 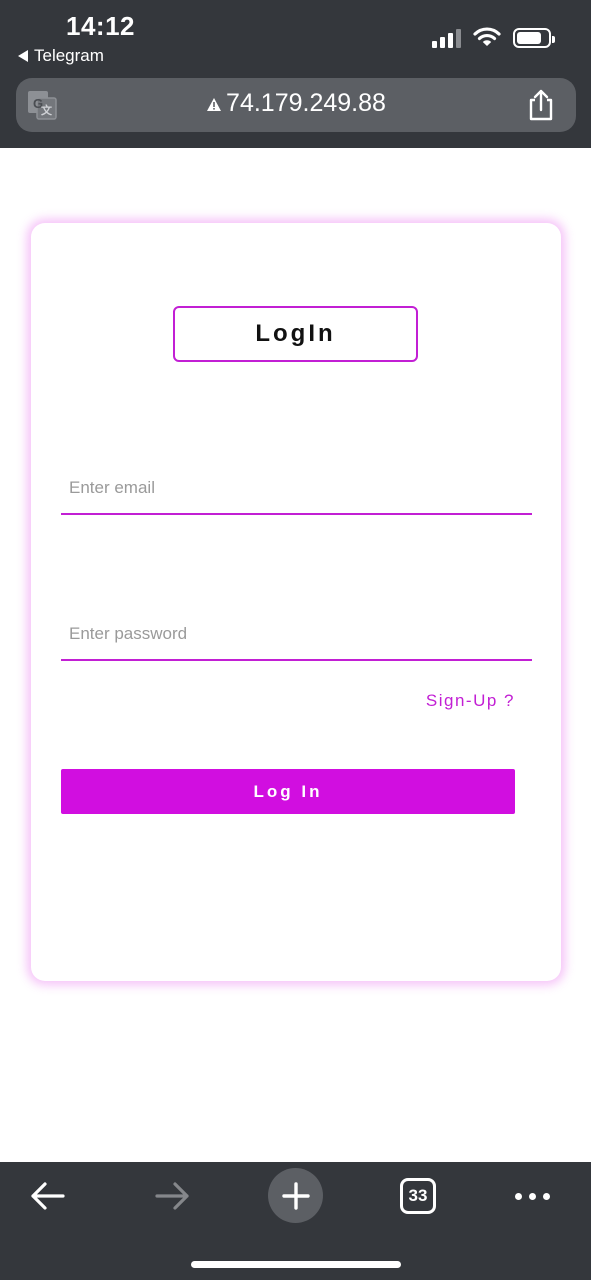 I want to click on password-field, so click(x=296, y=635).